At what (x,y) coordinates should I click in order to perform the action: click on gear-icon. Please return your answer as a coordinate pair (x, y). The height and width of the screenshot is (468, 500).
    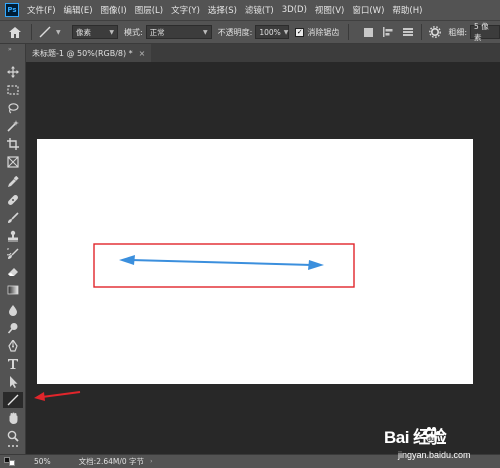
    Looking at the image, I should click on (435, 32).